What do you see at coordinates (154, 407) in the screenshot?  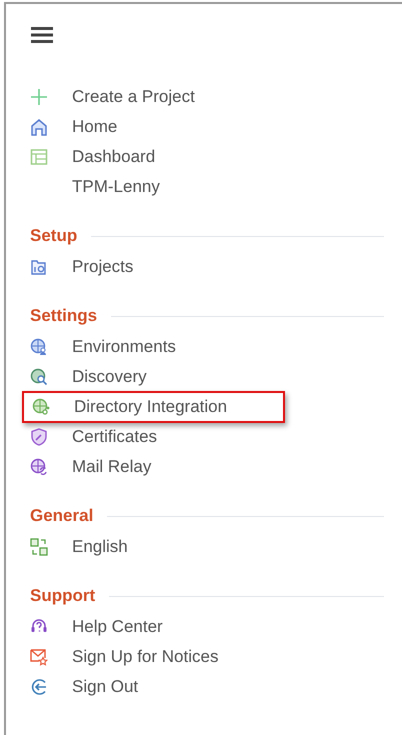 I see `menu-item: Directory Integration` at bounding box center [154, 407].